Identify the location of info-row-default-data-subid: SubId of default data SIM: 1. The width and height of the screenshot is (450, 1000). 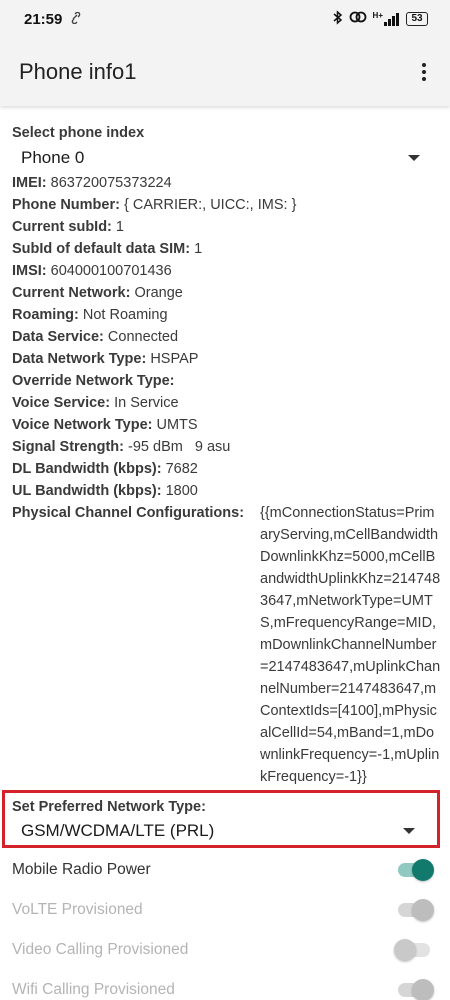
(107, 249).